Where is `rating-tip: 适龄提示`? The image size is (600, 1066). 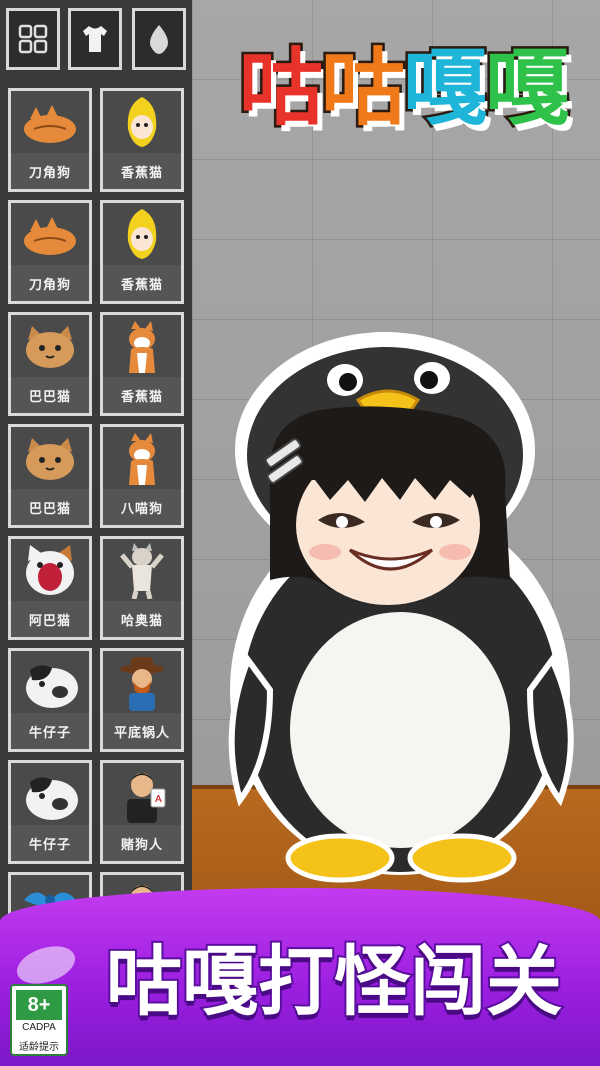 rating-tip: 适龄提示 is located at coordinates (39, 1047).